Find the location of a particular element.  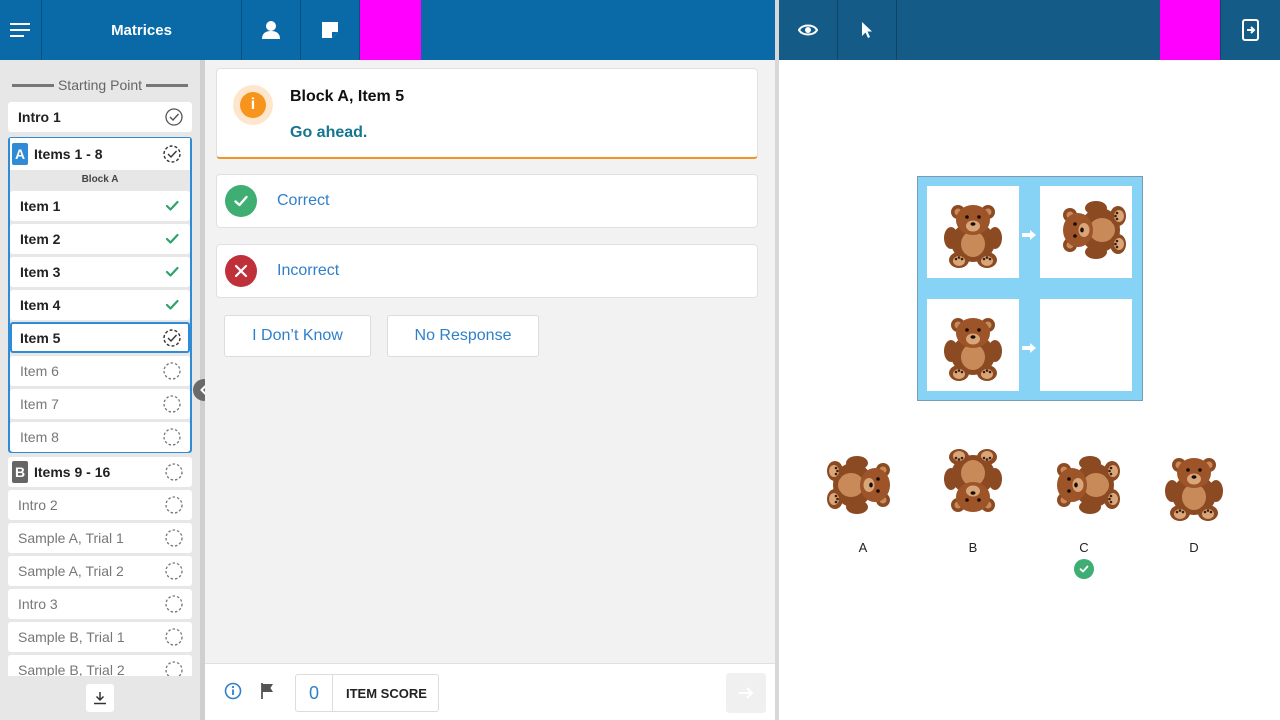

profile-button is located at coordinates (271, 30).